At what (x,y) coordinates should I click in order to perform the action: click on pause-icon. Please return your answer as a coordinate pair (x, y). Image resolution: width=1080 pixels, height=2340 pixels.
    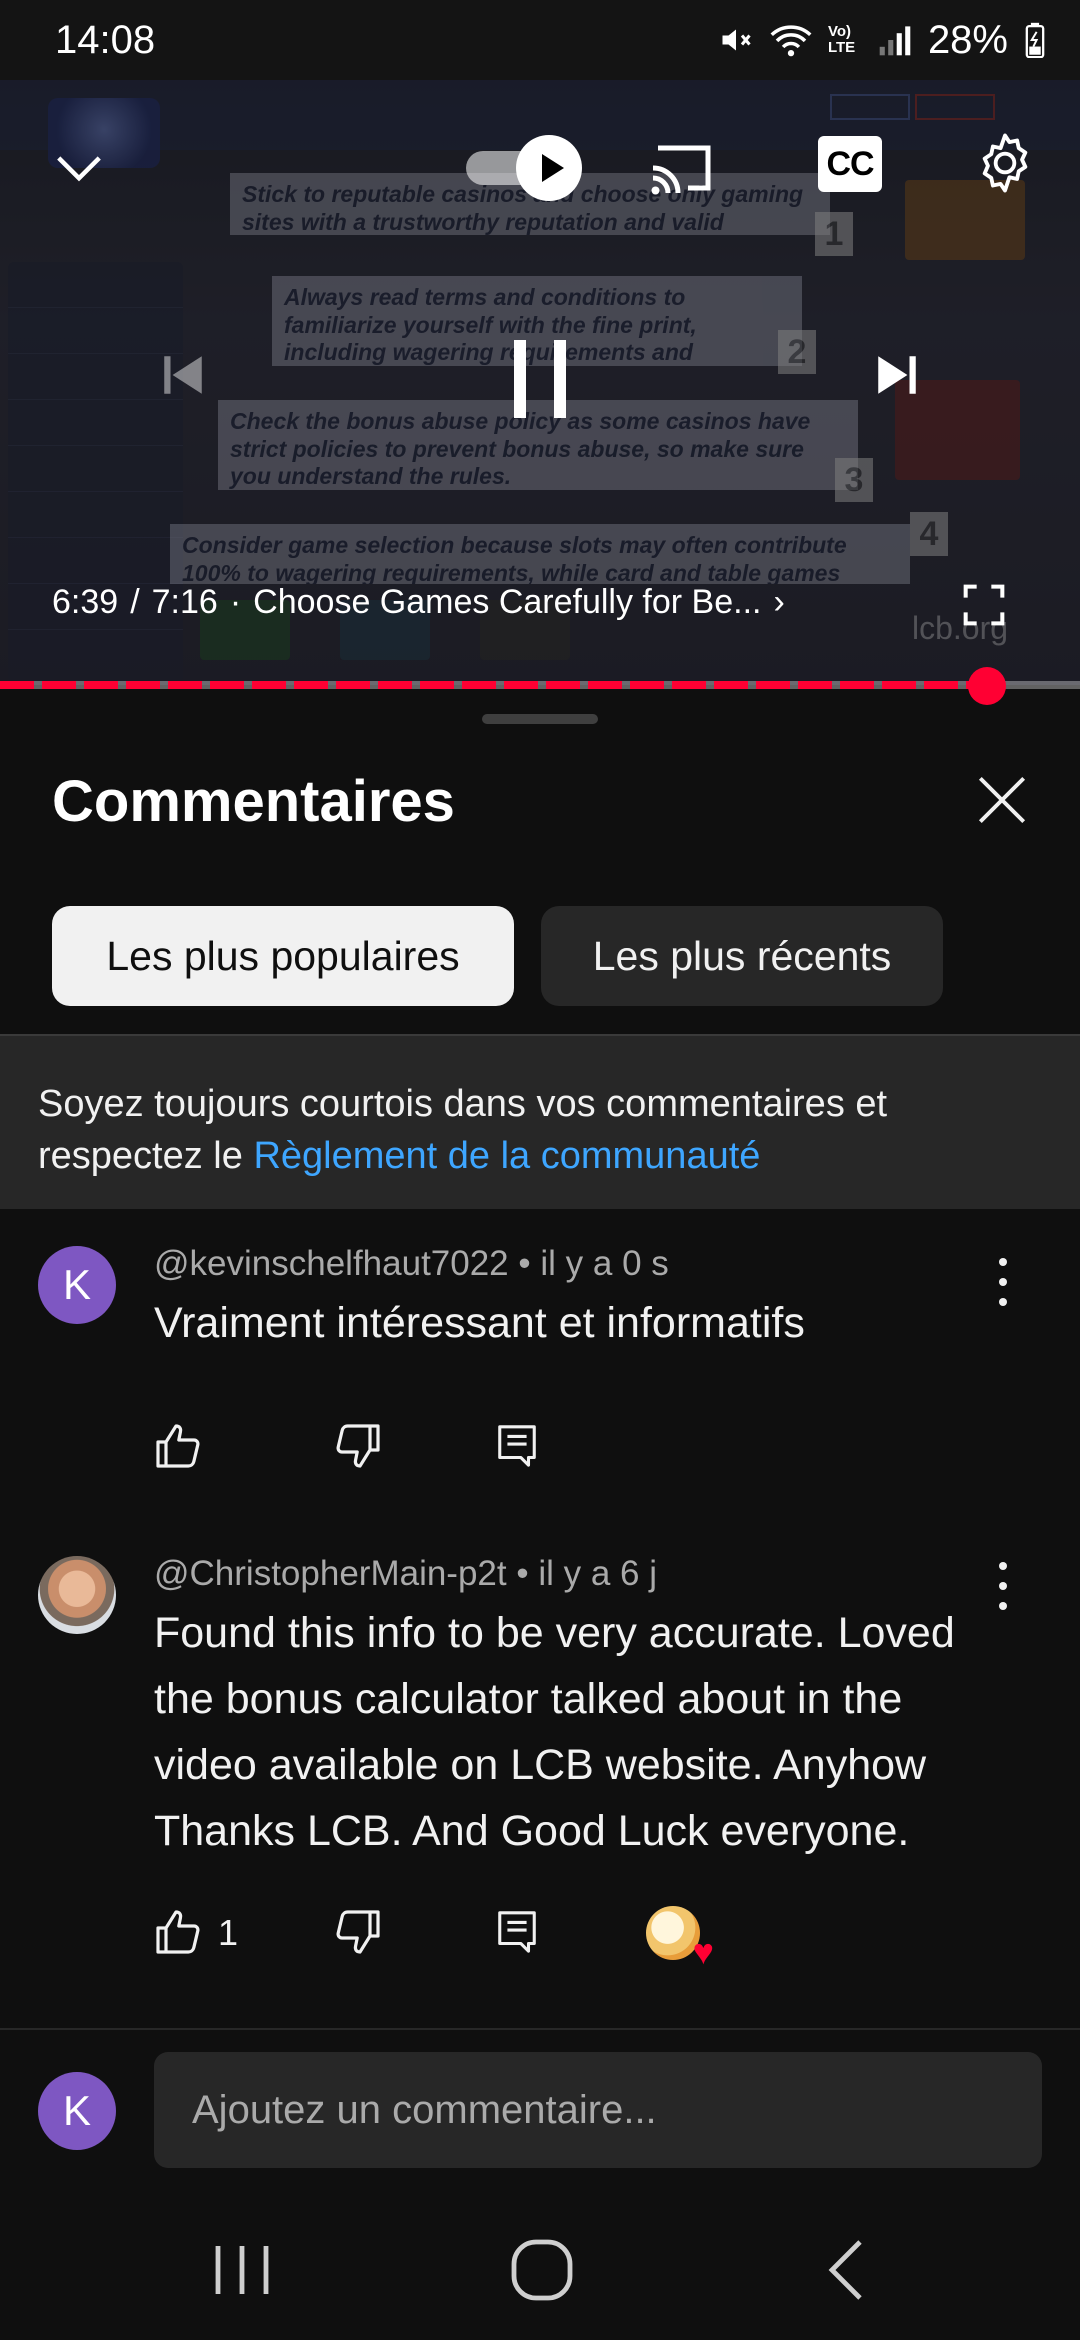
    Looking at the image, I should click on (540, 379).